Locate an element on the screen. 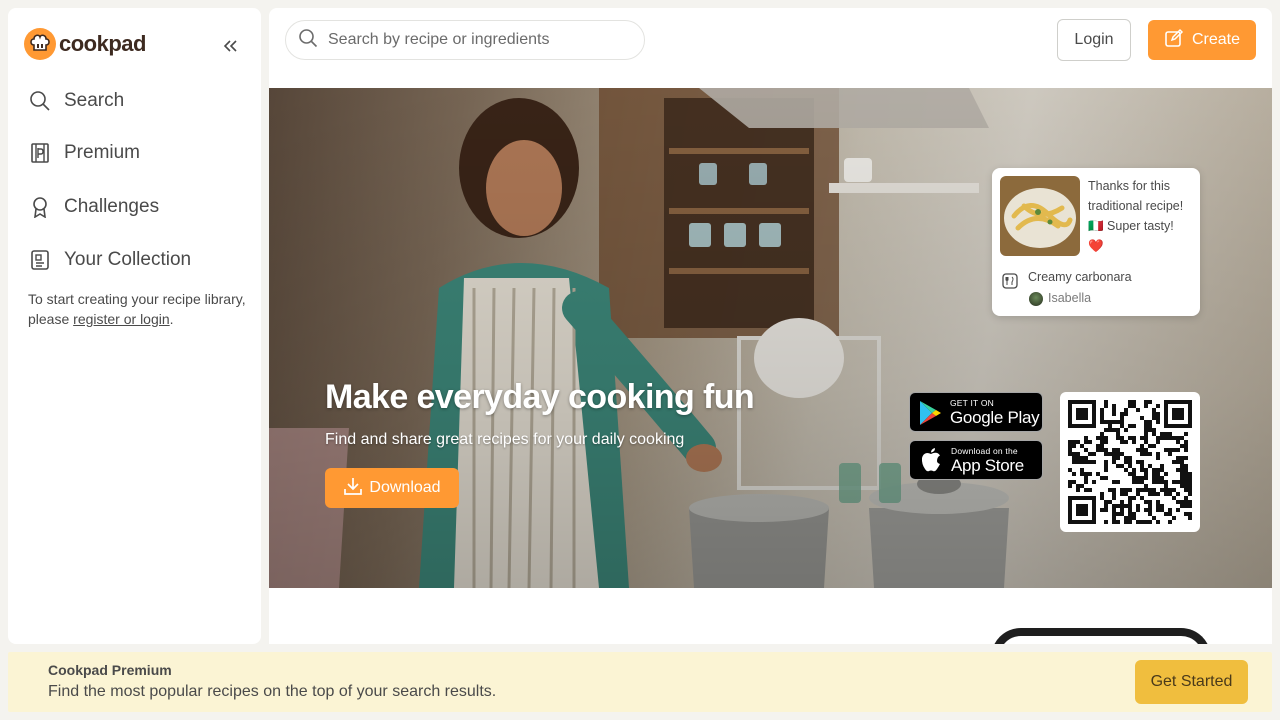 This screenshot has width=1280, height=720. double-chevron-left-icon is located at coordinates (230, 46).